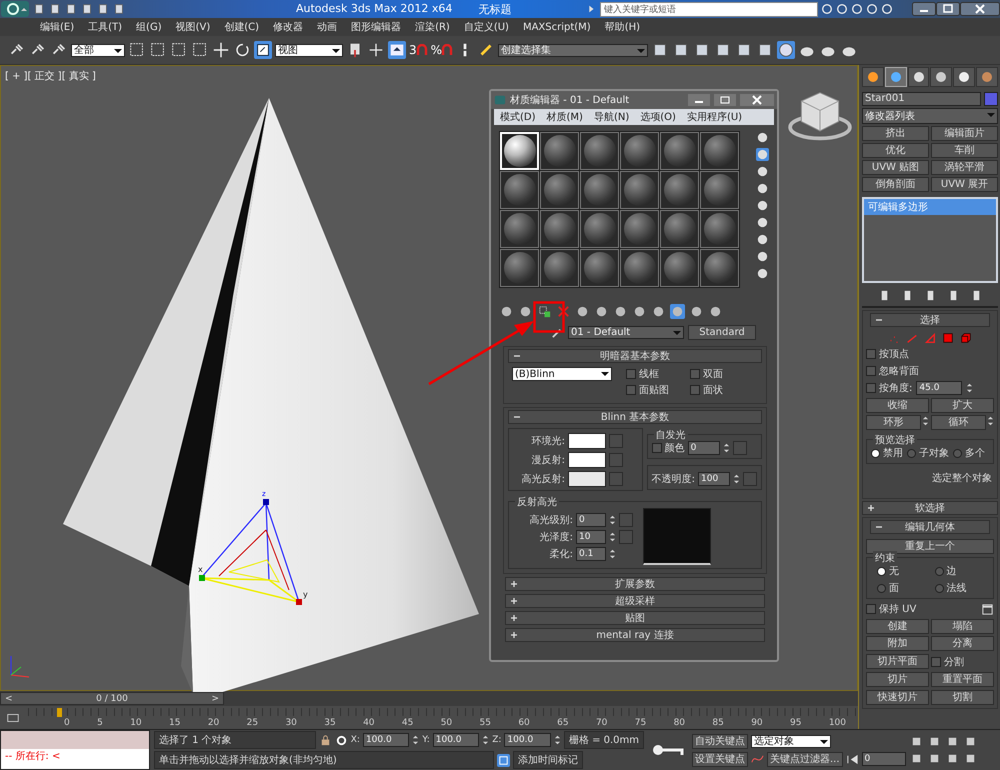 This screenshot has width=1000, height=770. What do you see at coordinates (897, 697) in the screenshot?
I see `quickslice-button: 快速切片` at bounding box center [897, 697].